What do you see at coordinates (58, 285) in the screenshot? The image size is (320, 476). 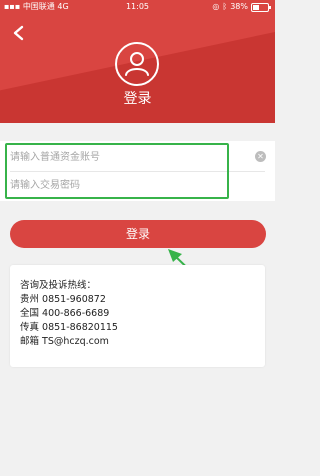 I see `contact-heading: 咨询及投诉热线：` at bounding box center [58, 285].